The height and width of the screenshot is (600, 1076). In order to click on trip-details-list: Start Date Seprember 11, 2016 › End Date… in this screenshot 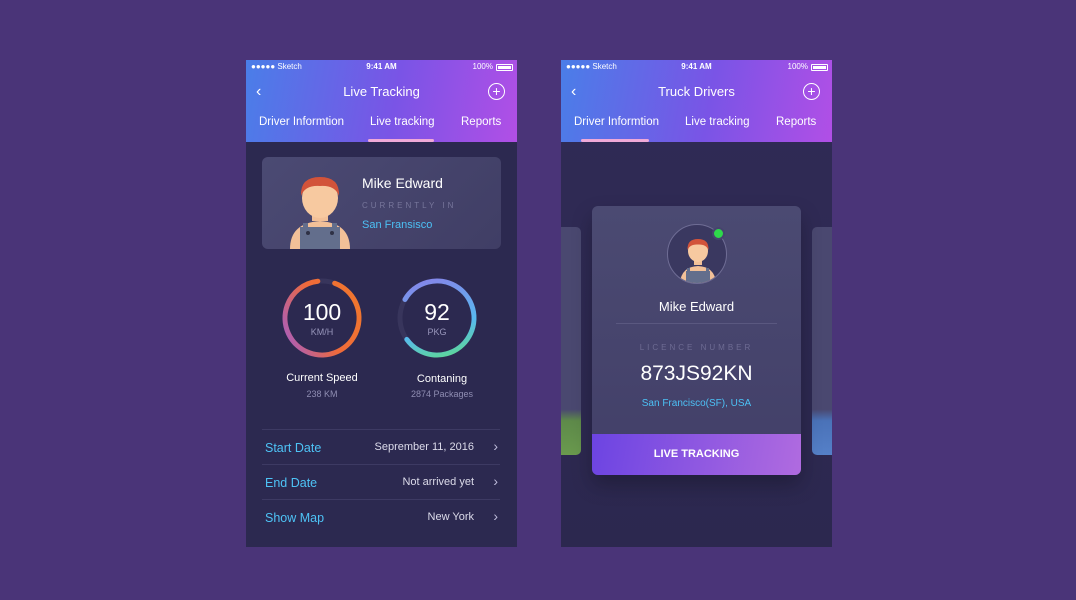, I will do `click(381, 481)`.